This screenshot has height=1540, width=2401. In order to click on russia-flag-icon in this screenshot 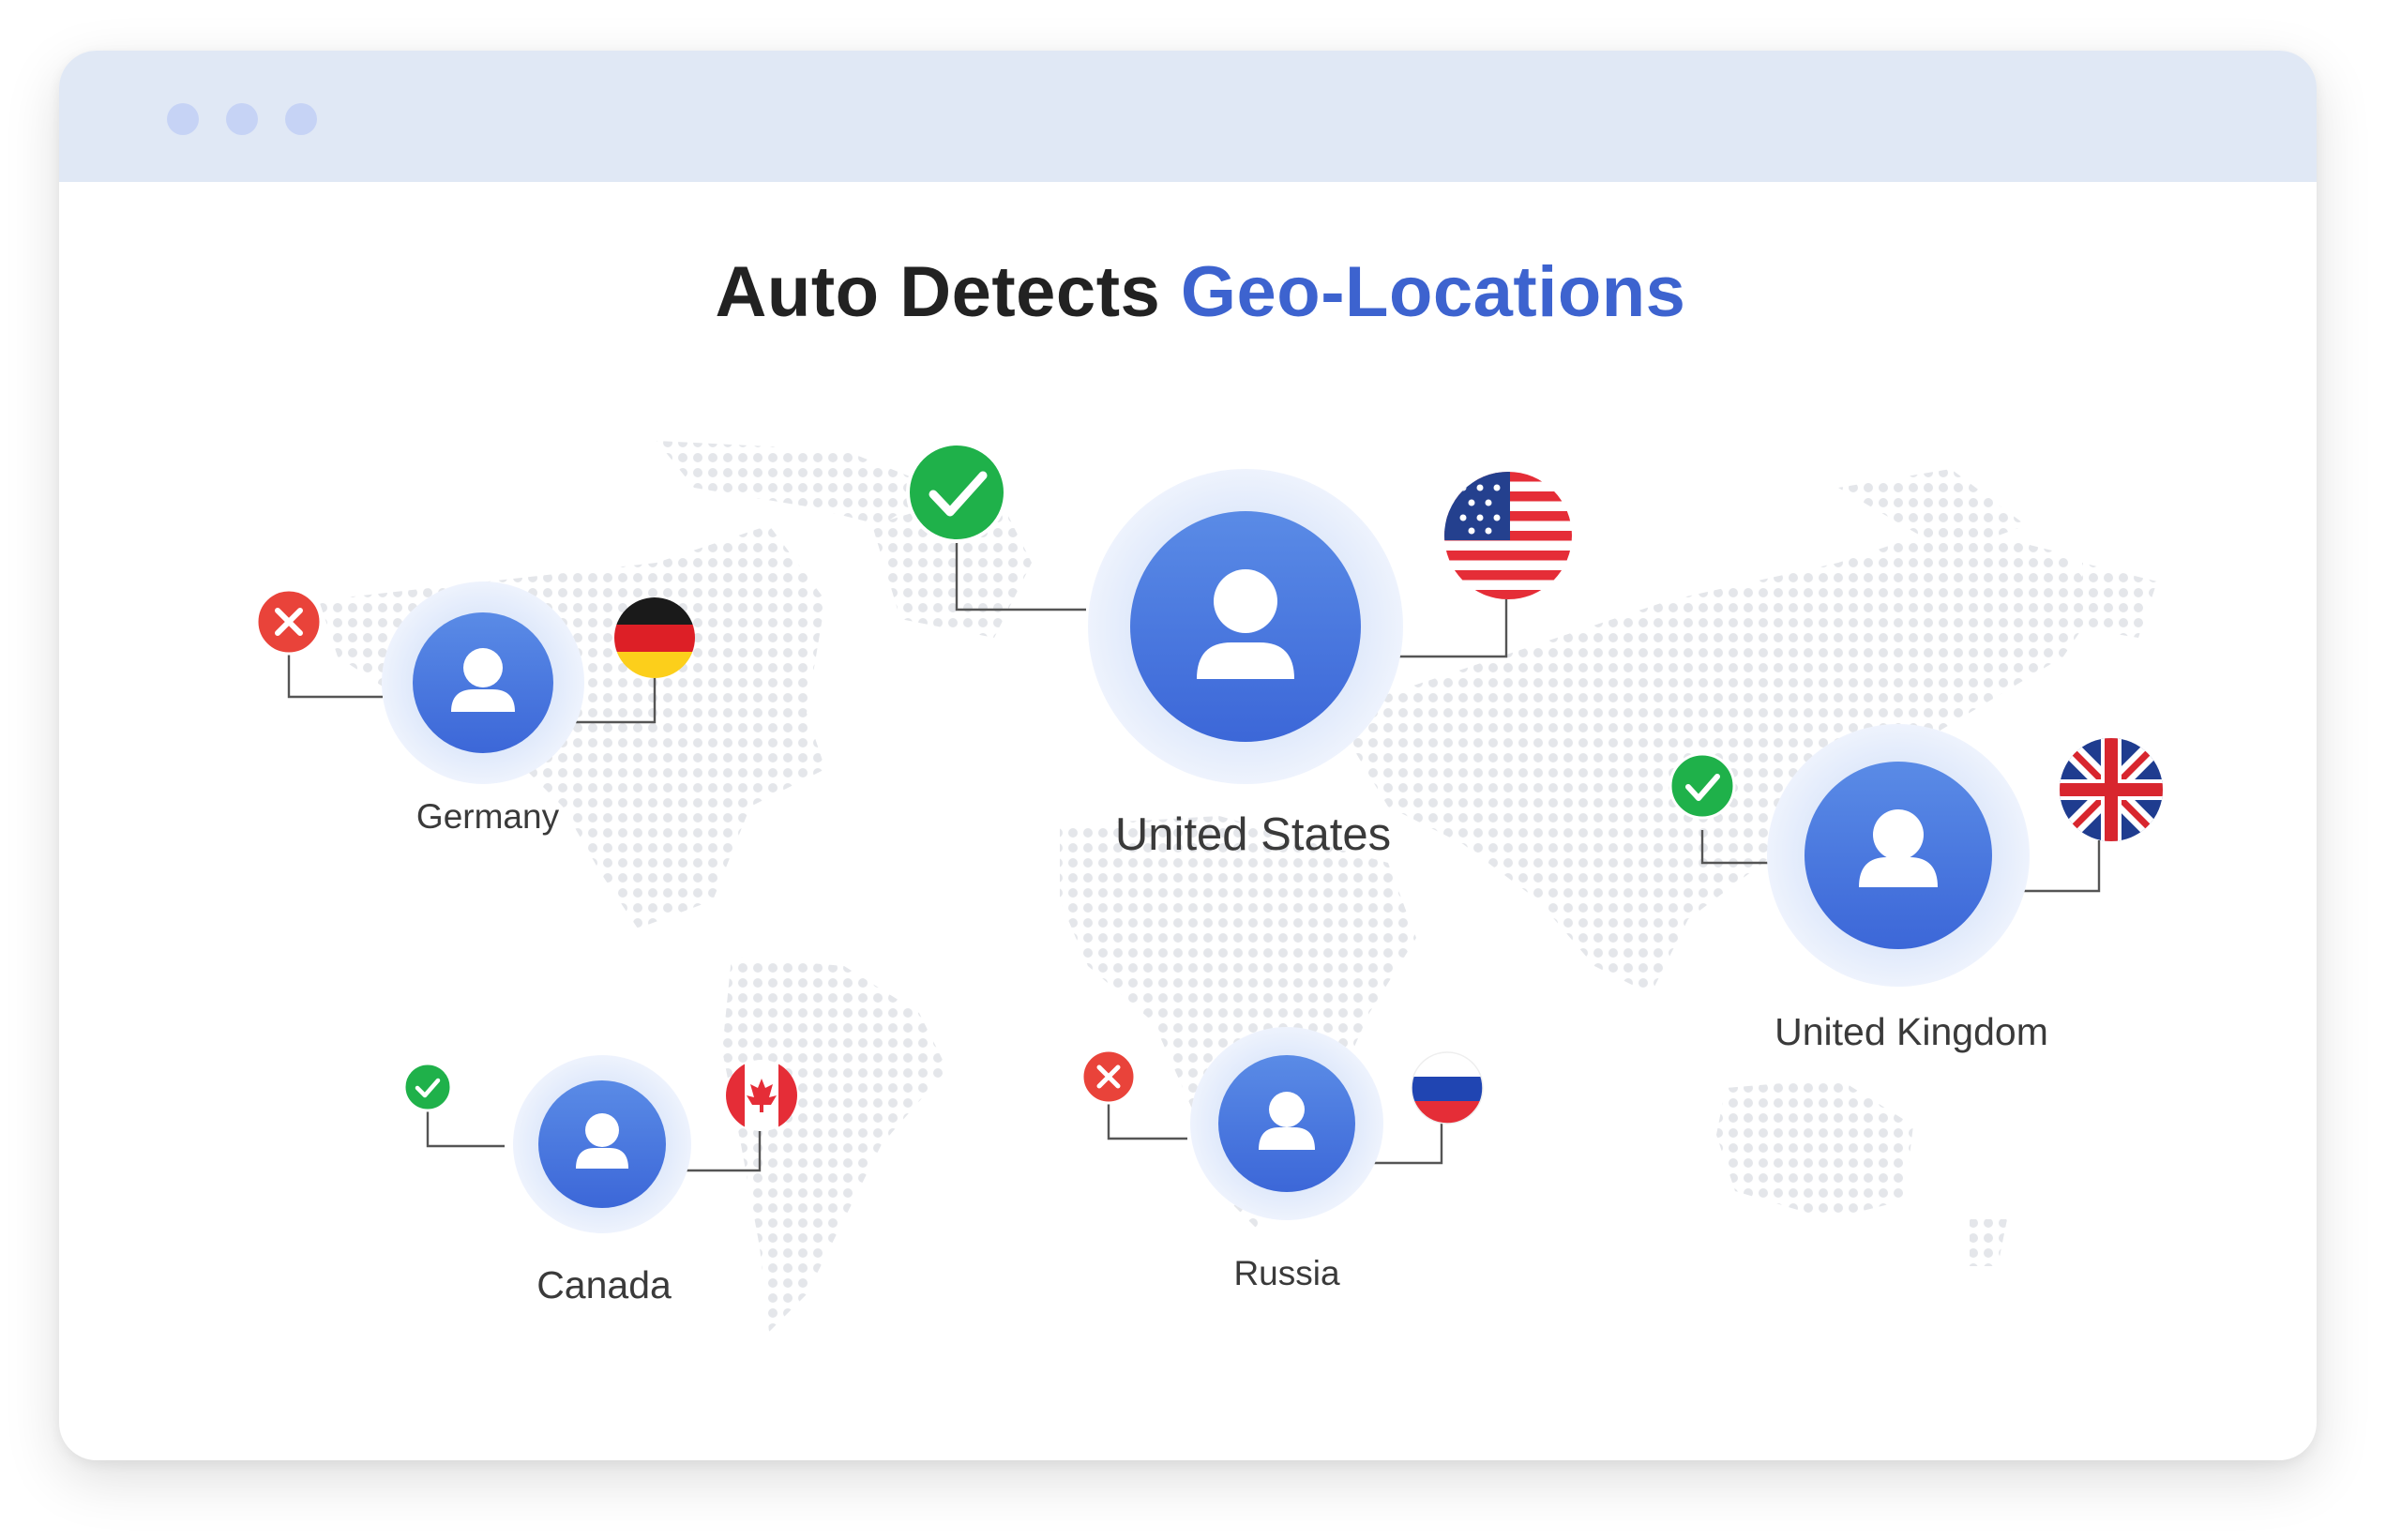, I will do `click(1447, 1088)`.